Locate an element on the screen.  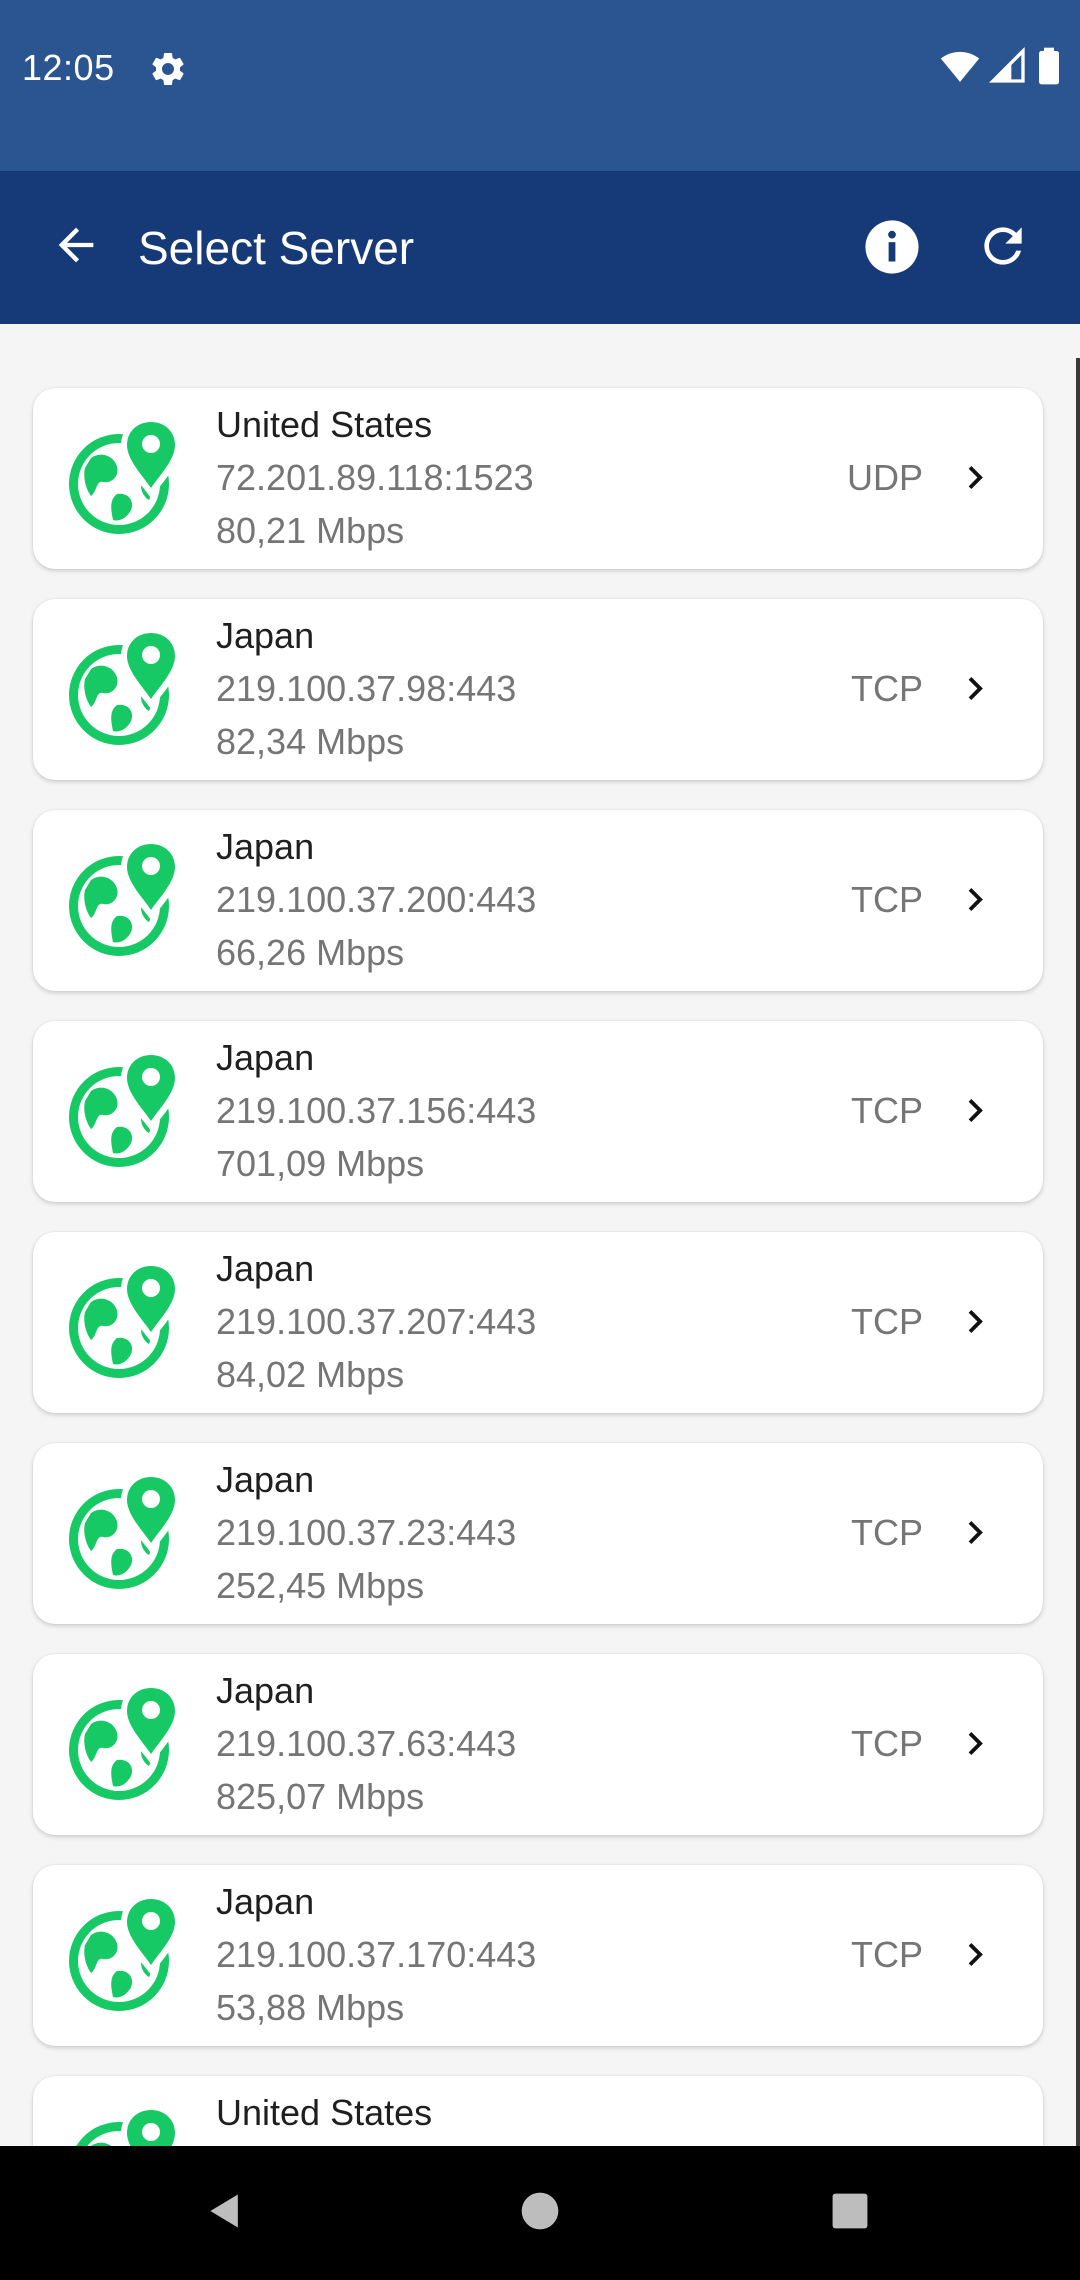
server-address: 219.100.37.23:443 is located at coordinates (366, 1532).